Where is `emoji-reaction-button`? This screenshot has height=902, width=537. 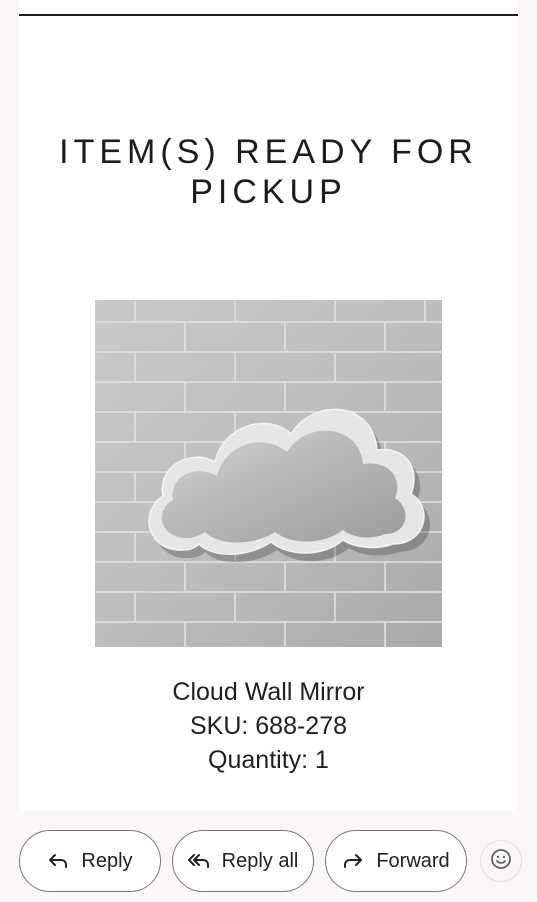 emoji-reaction-button is located at coordinates (501, 861).